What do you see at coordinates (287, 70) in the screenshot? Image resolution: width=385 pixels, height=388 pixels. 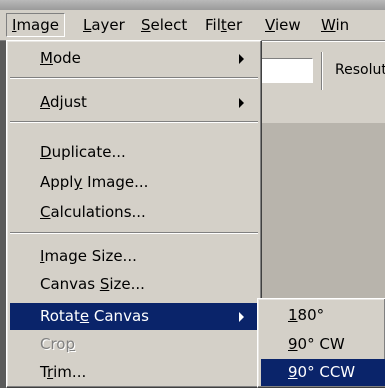 I see `options-value-field` at bounding box center [287, 70].